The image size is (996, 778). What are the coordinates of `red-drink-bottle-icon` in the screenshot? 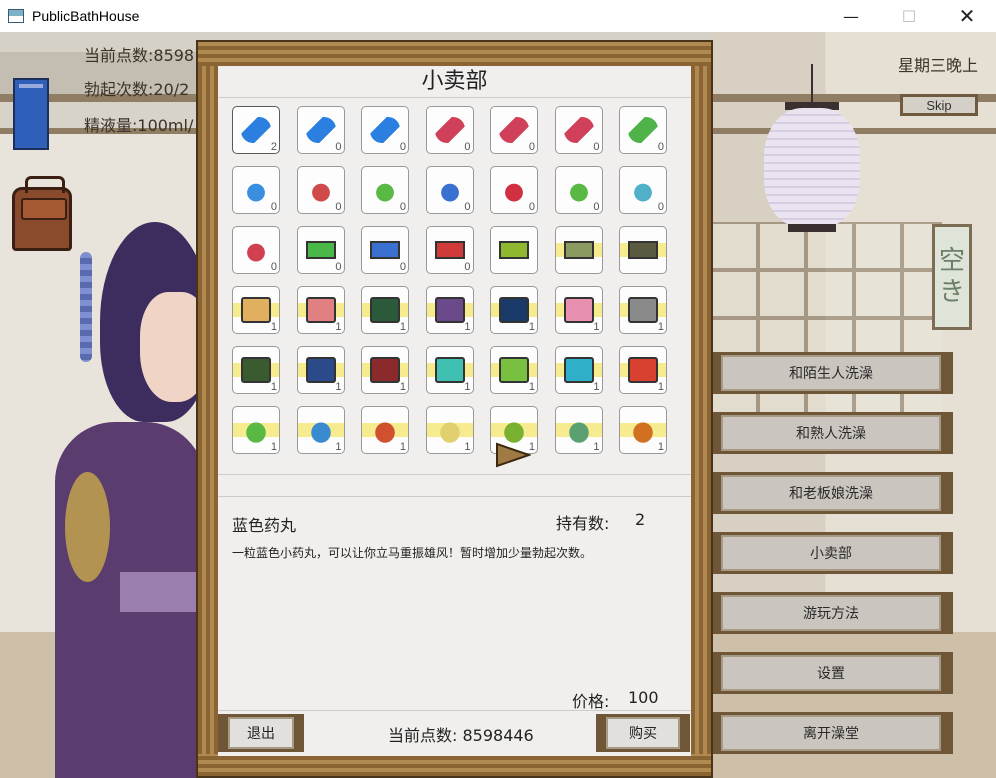 It's located at (320, 190).